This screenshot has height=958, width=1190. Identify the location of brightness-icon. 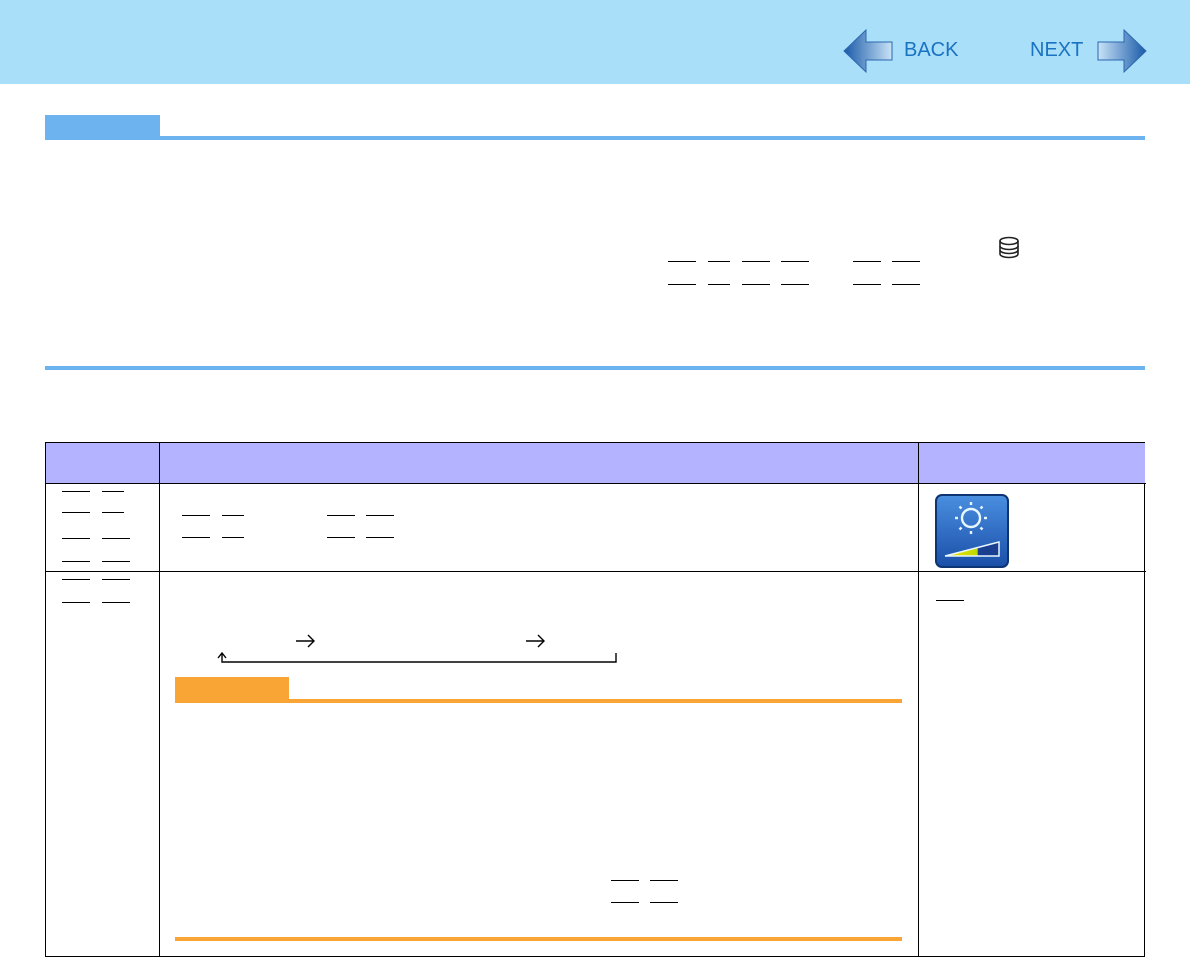
(972, 531).